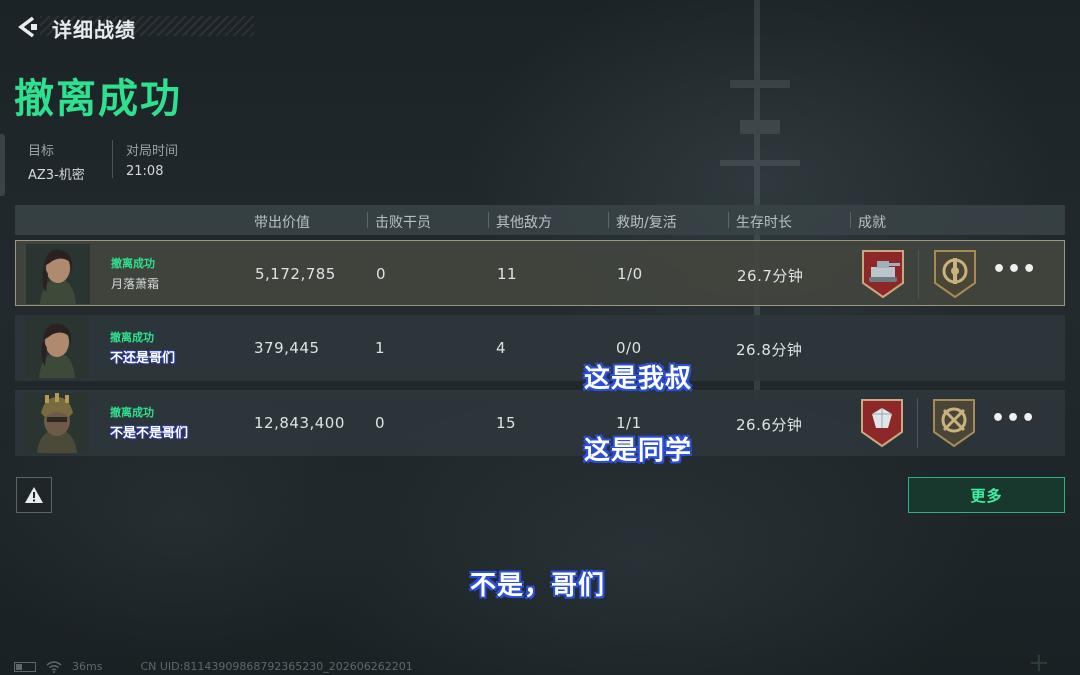 This screenshot has width=1080, height=675. What do you see at coordinates (630, 274) in the screenshot?
I see `assist-revive: 1/0` at bounding box center [630, 274].